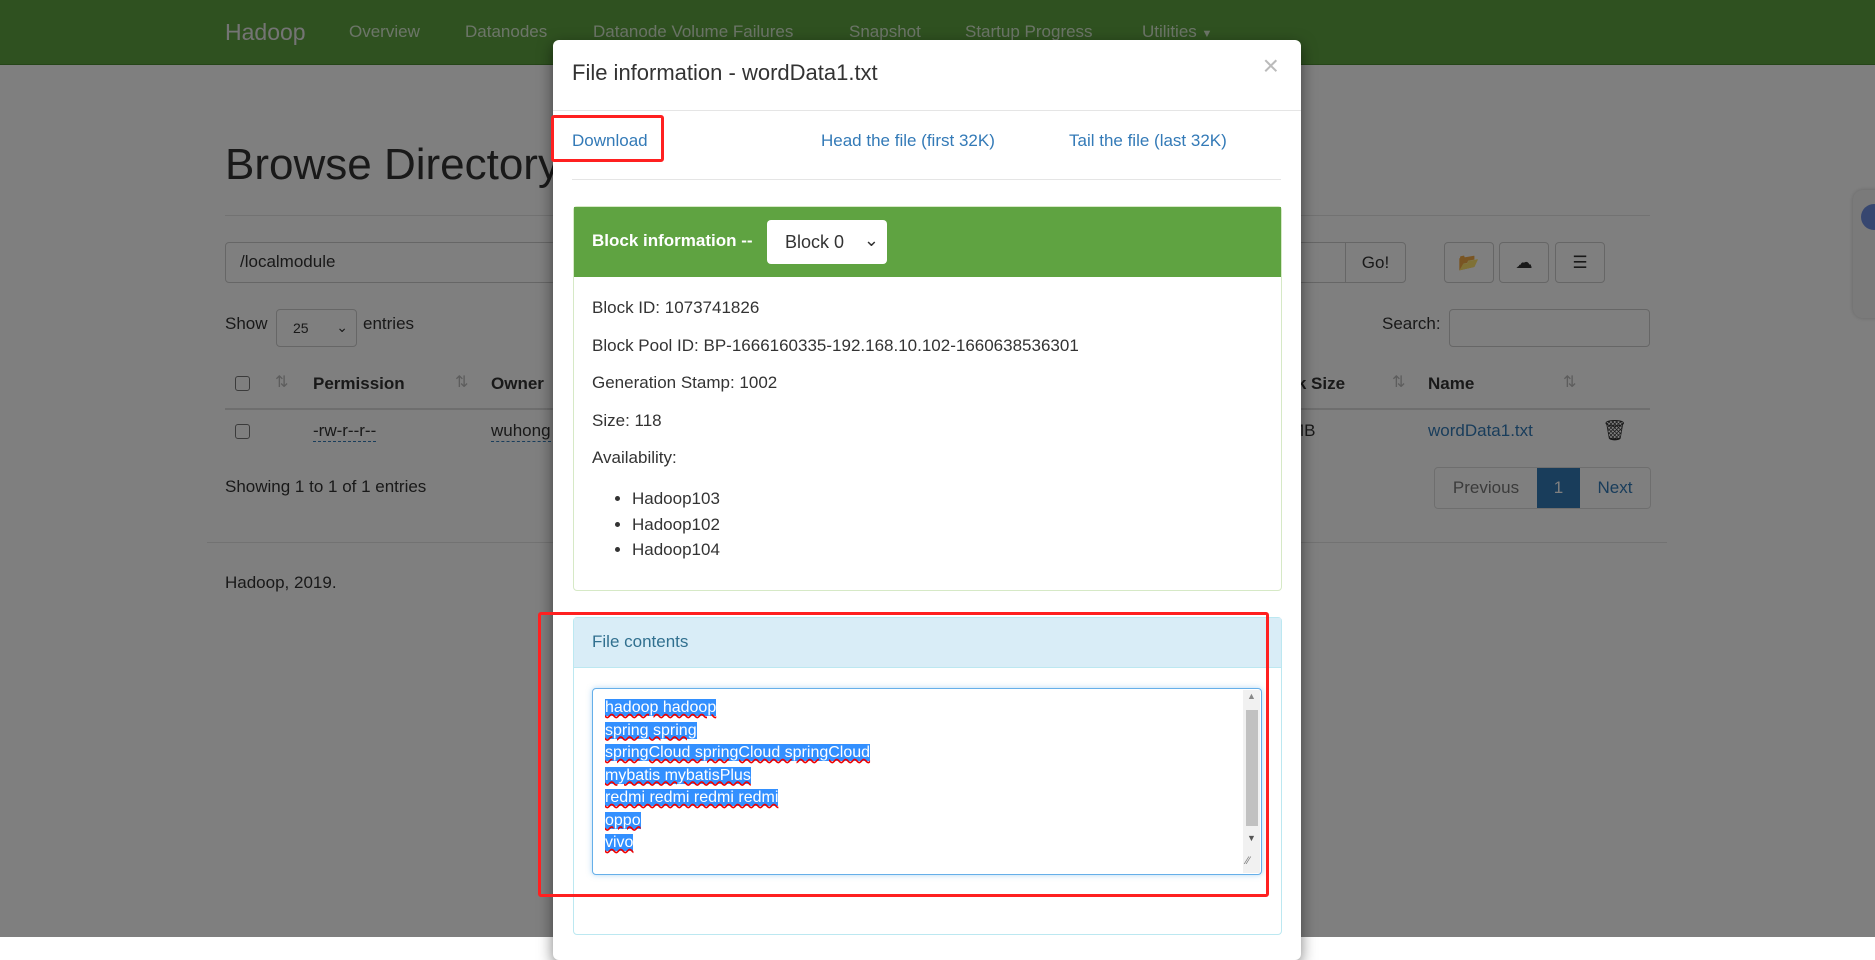 Image resolution: width=1875 pixels, height=960 pixels. What do you see at coordinates (607, 138) in the screenshot?
I see `highlight-box-download` at bounding box center [607, 138].